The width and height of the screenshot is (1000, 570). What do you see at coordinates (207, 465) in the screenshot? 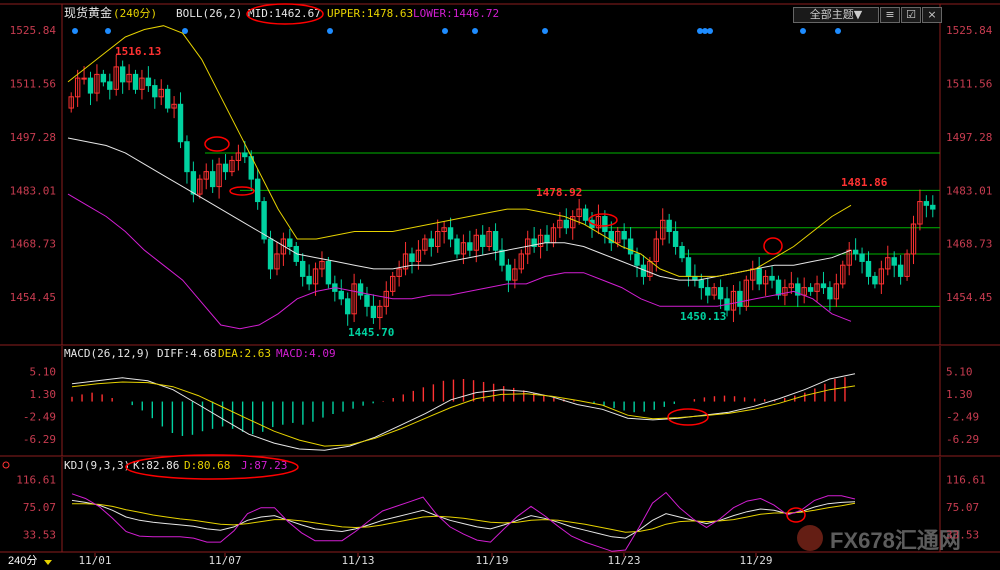
I see `kdj-d: D:80.68` at bounding box center [207, 465].